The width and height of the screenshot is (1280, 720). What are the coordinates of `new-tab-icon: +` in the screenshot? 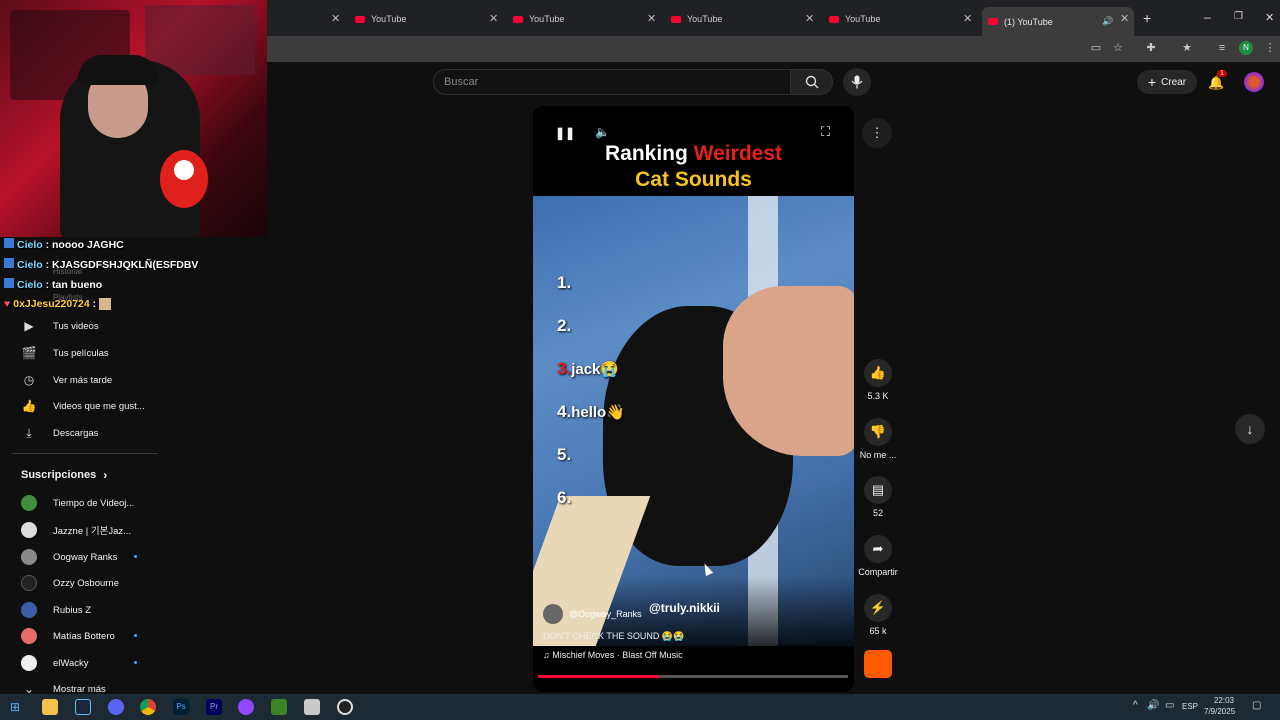 It's located at (1147, 18).